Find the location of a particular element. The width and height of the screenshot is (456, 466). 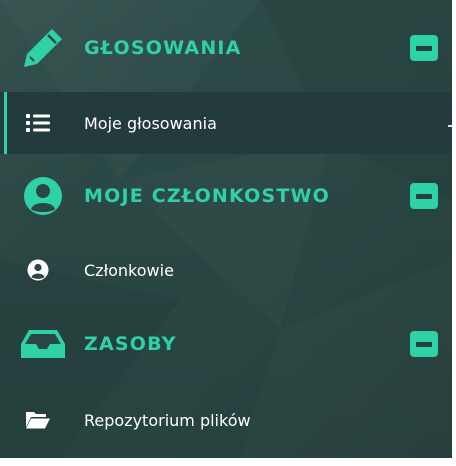

section-title: GŁOSOWANIA is located at coordinates (163, 48).